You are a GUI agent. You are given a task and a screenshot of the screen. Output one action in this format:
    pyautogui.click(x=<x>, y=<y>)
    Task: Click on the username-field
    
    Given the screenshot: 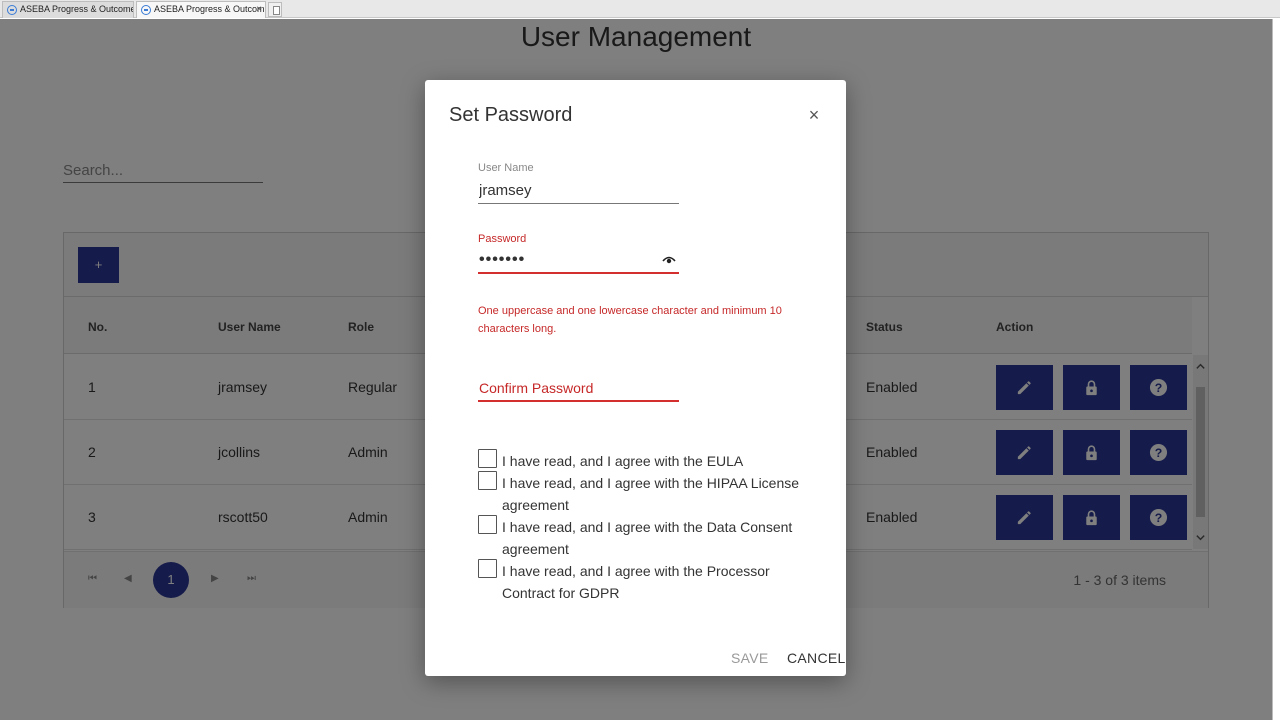 What is the action you would take?
    pyautogui.click(x=578, y=191)
    